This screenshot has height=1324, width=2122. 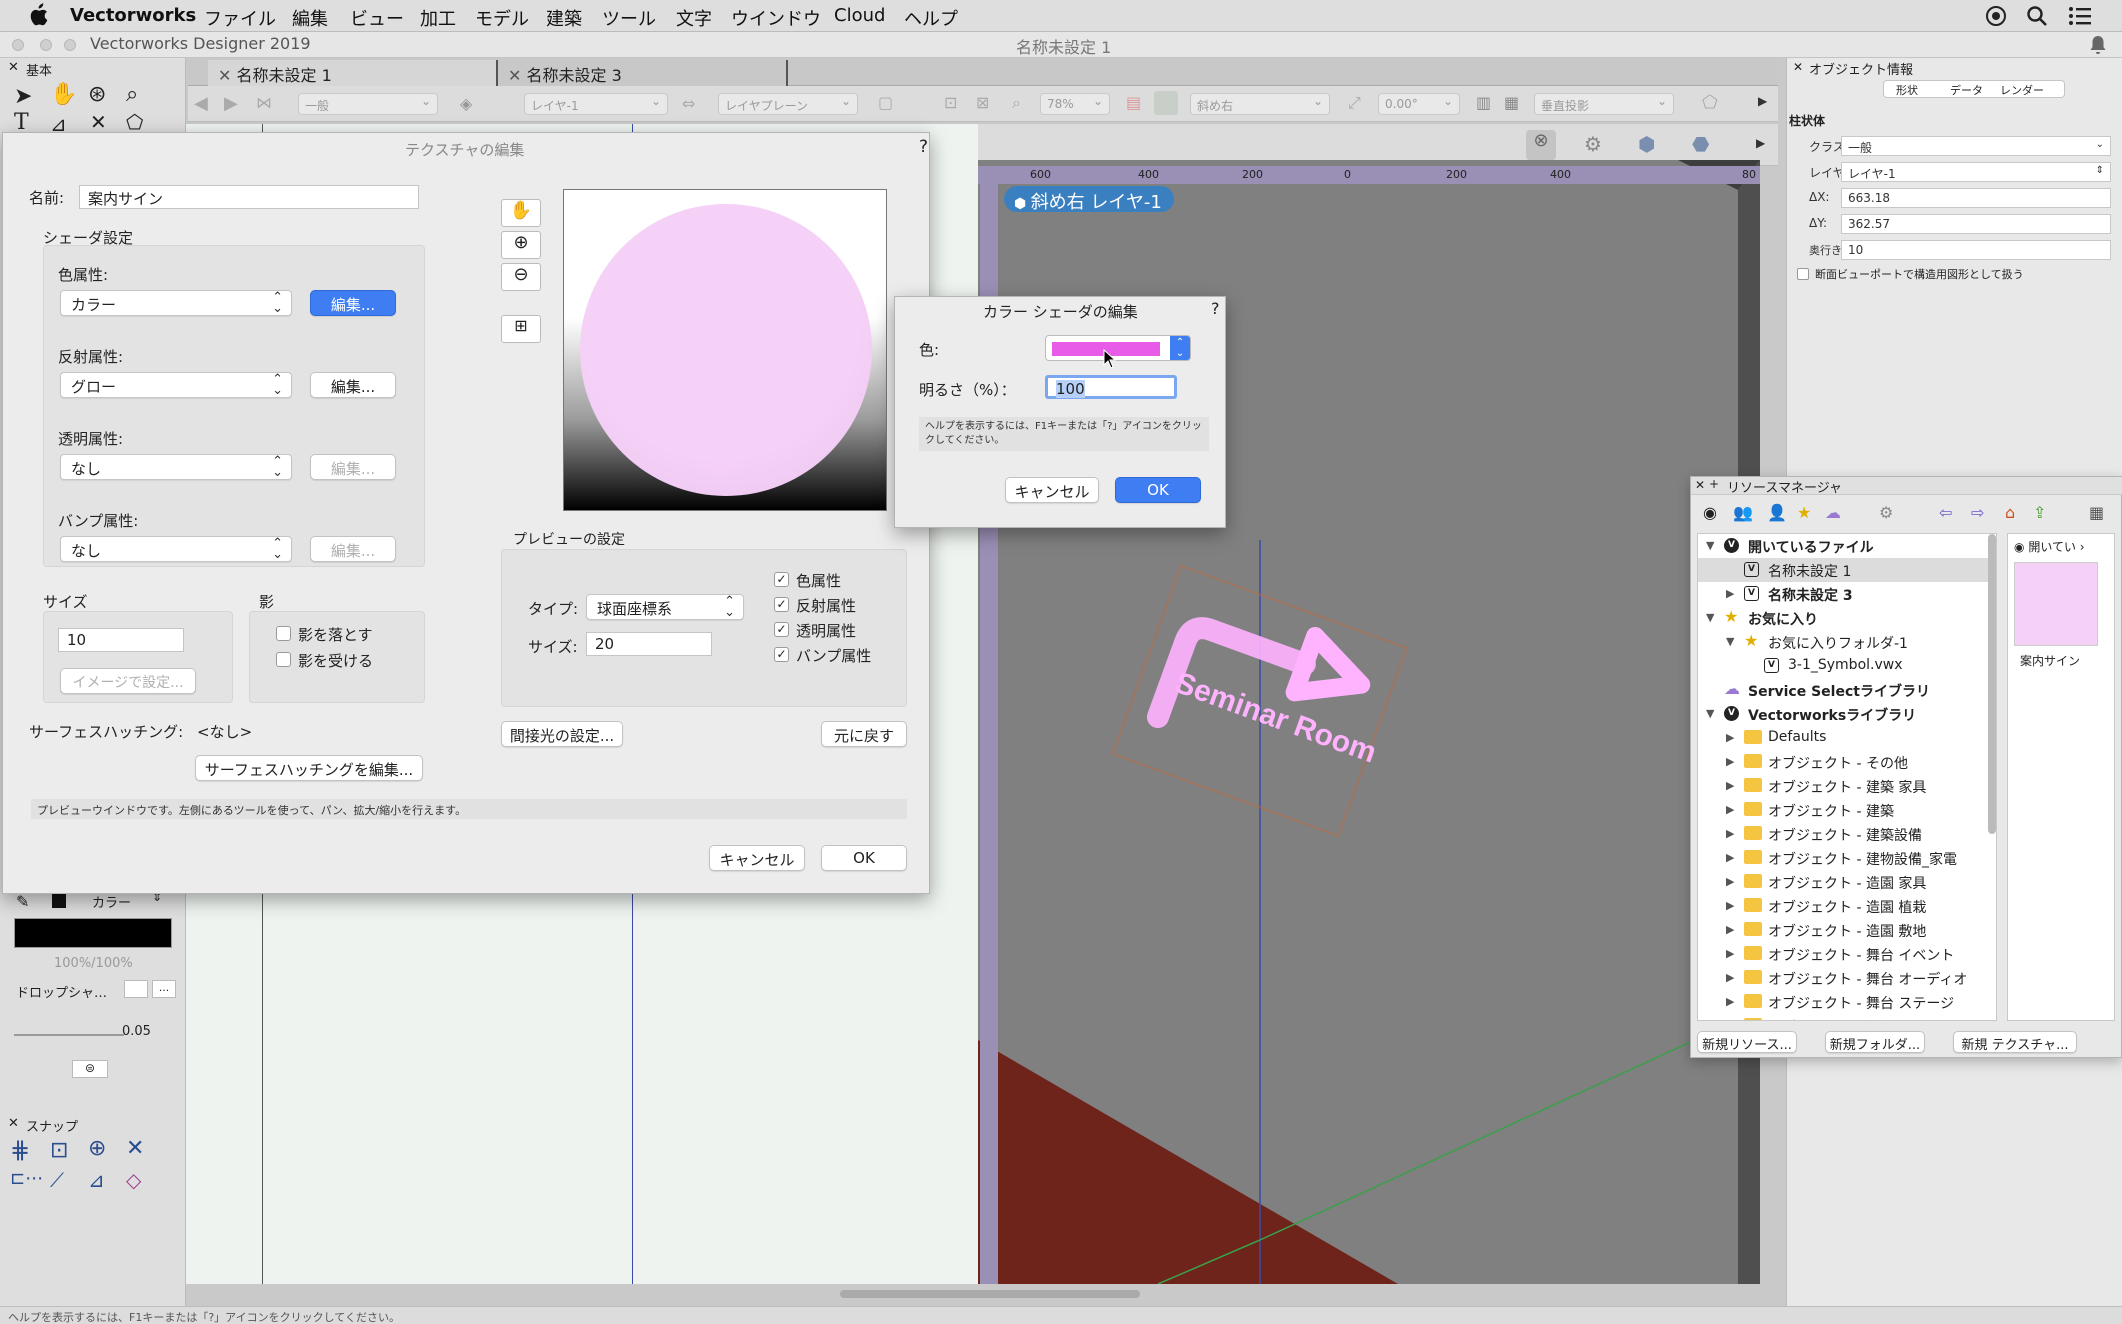 What do you see at coordinates (1777, 512) in the screenshot?
I see `user-icon: 👤` at bounding box center [1777, 512].